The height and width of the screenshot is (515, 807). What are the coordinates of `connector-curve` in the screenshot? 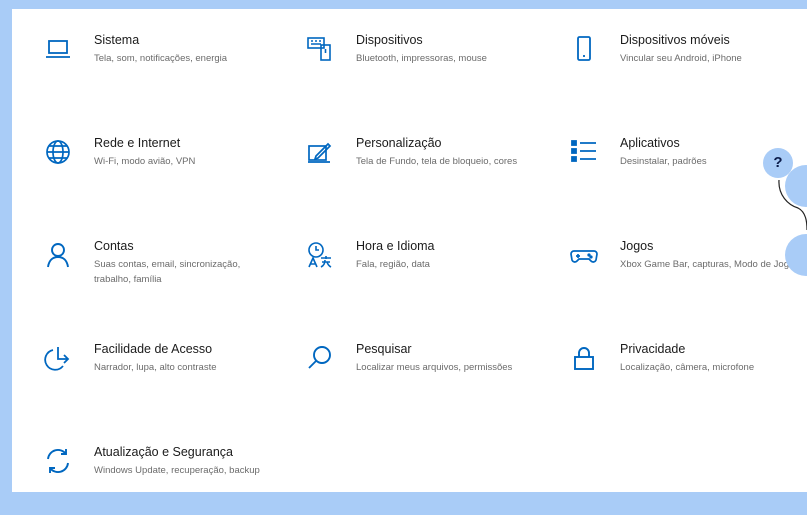 It's located at (792, 205).